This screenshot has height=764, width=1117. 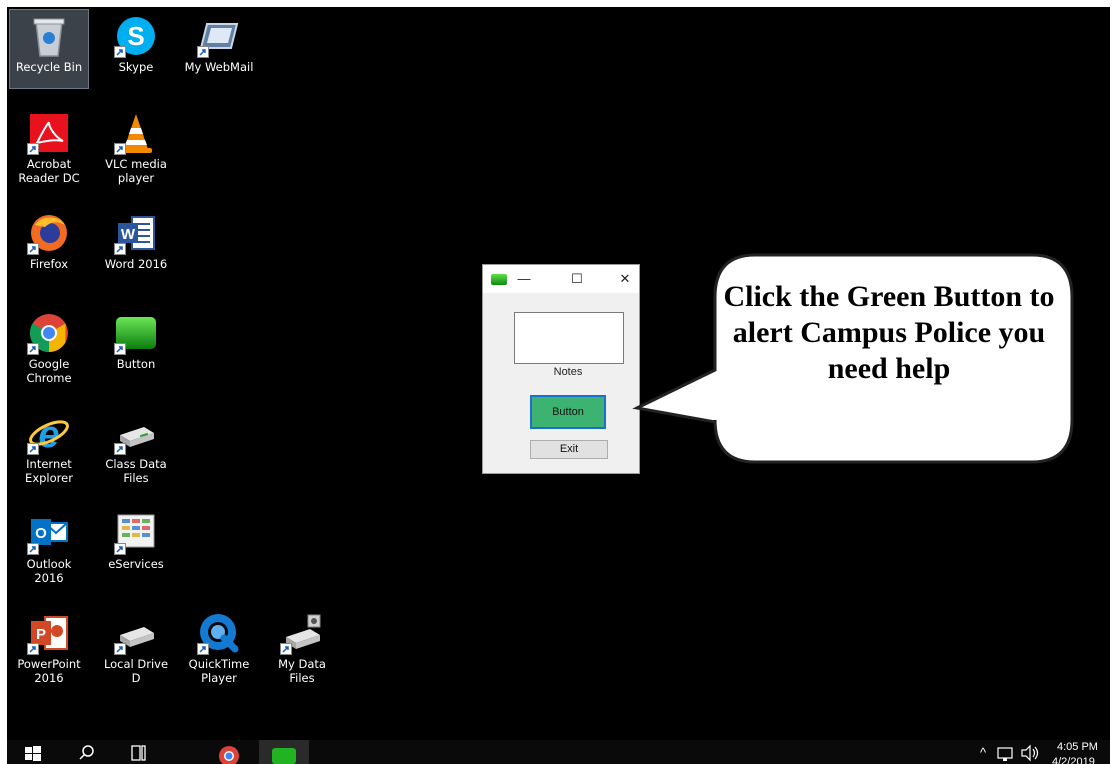 I want to click on desktop-icon-my-webmail: My WebMail, so click(x=219, y=49).